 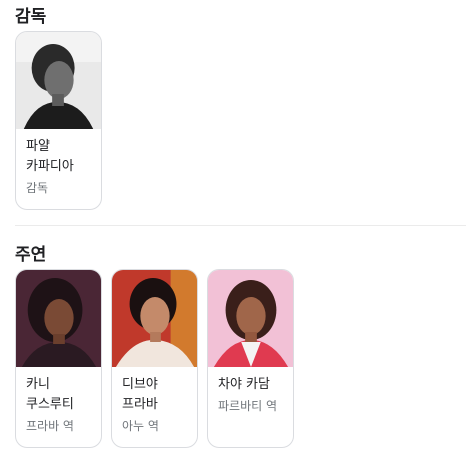 I want to click on cast-name: 차야 카담, so click(x=244, y=384).